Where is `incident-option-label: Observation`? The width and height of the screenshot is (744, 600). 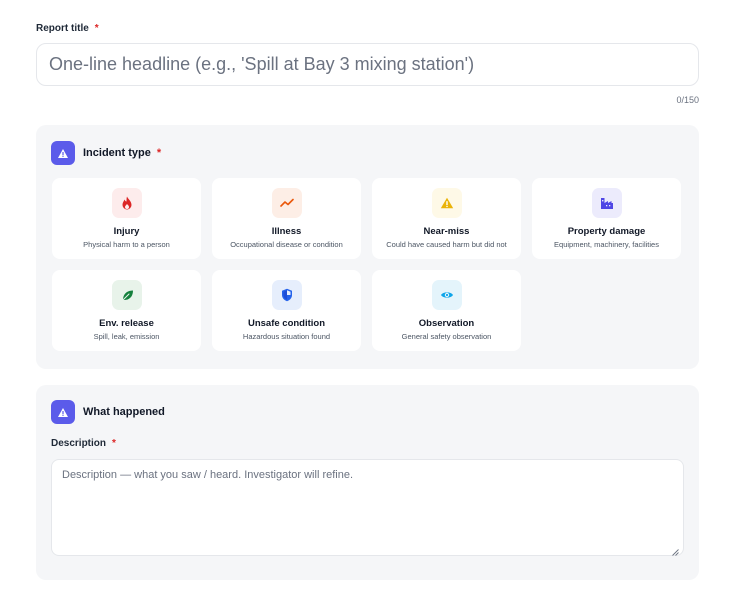
incident-option-label: Observation is located at coordinates (446, 323).